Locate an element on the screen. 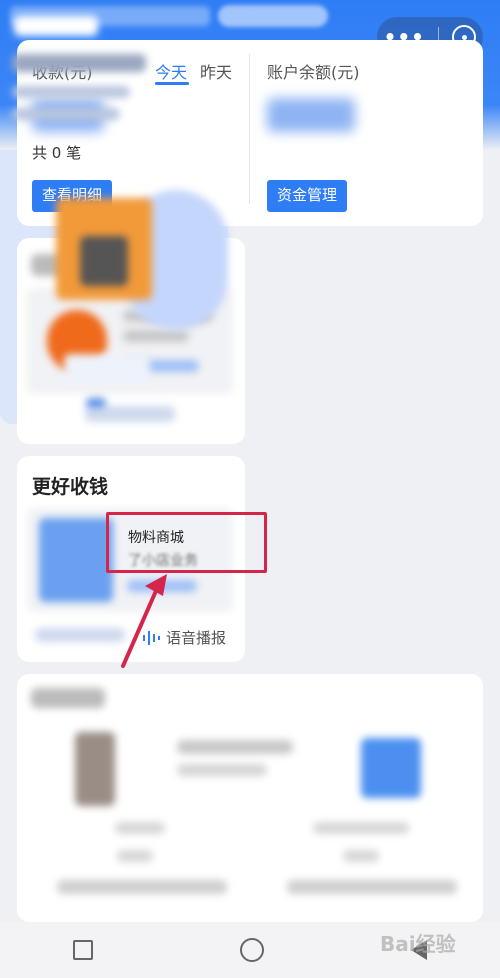 The width and height of the screenshot is (500, 978). transaction-count: 共 0 笔 is located at coordinates (57, 153).